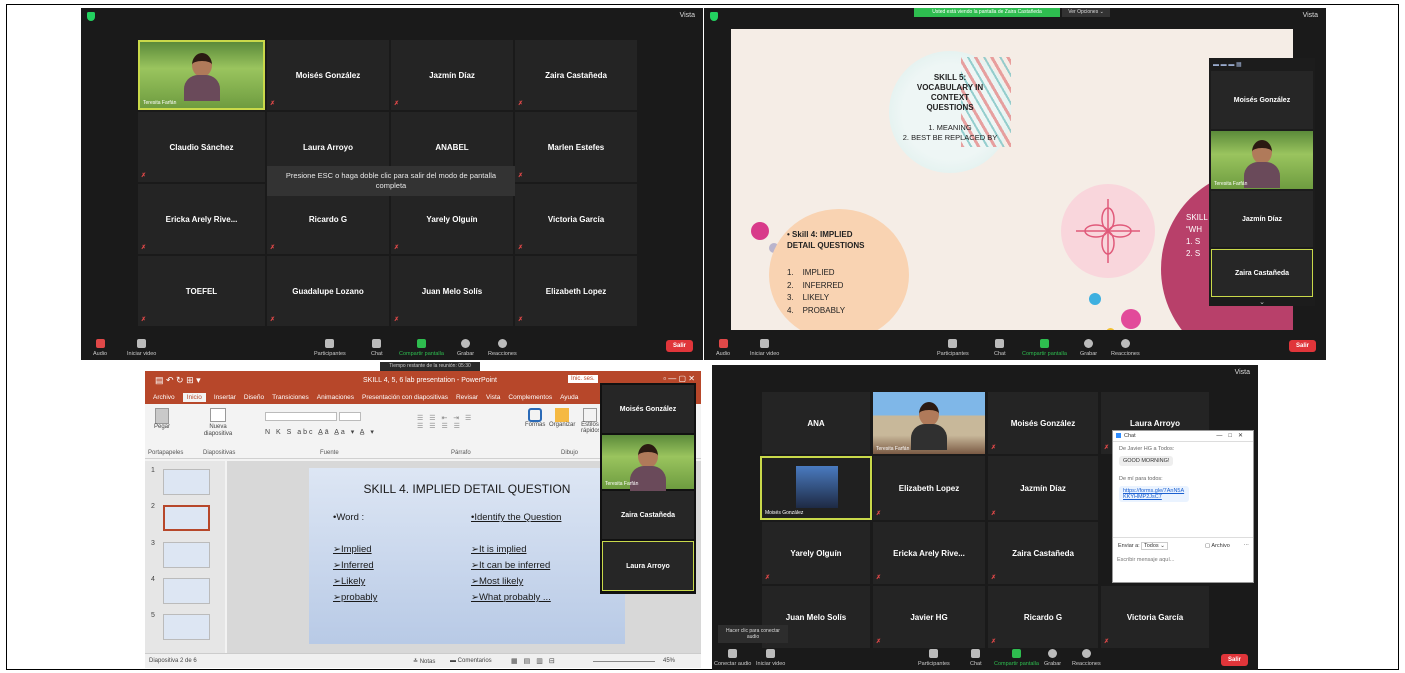 The height and width of the screenshot is (673, 1405). What do you see at coordinates (590, 421) in the screenshot?
I see `quick-styles-button: Estilos rápidos` at bounding box center [590, 421].